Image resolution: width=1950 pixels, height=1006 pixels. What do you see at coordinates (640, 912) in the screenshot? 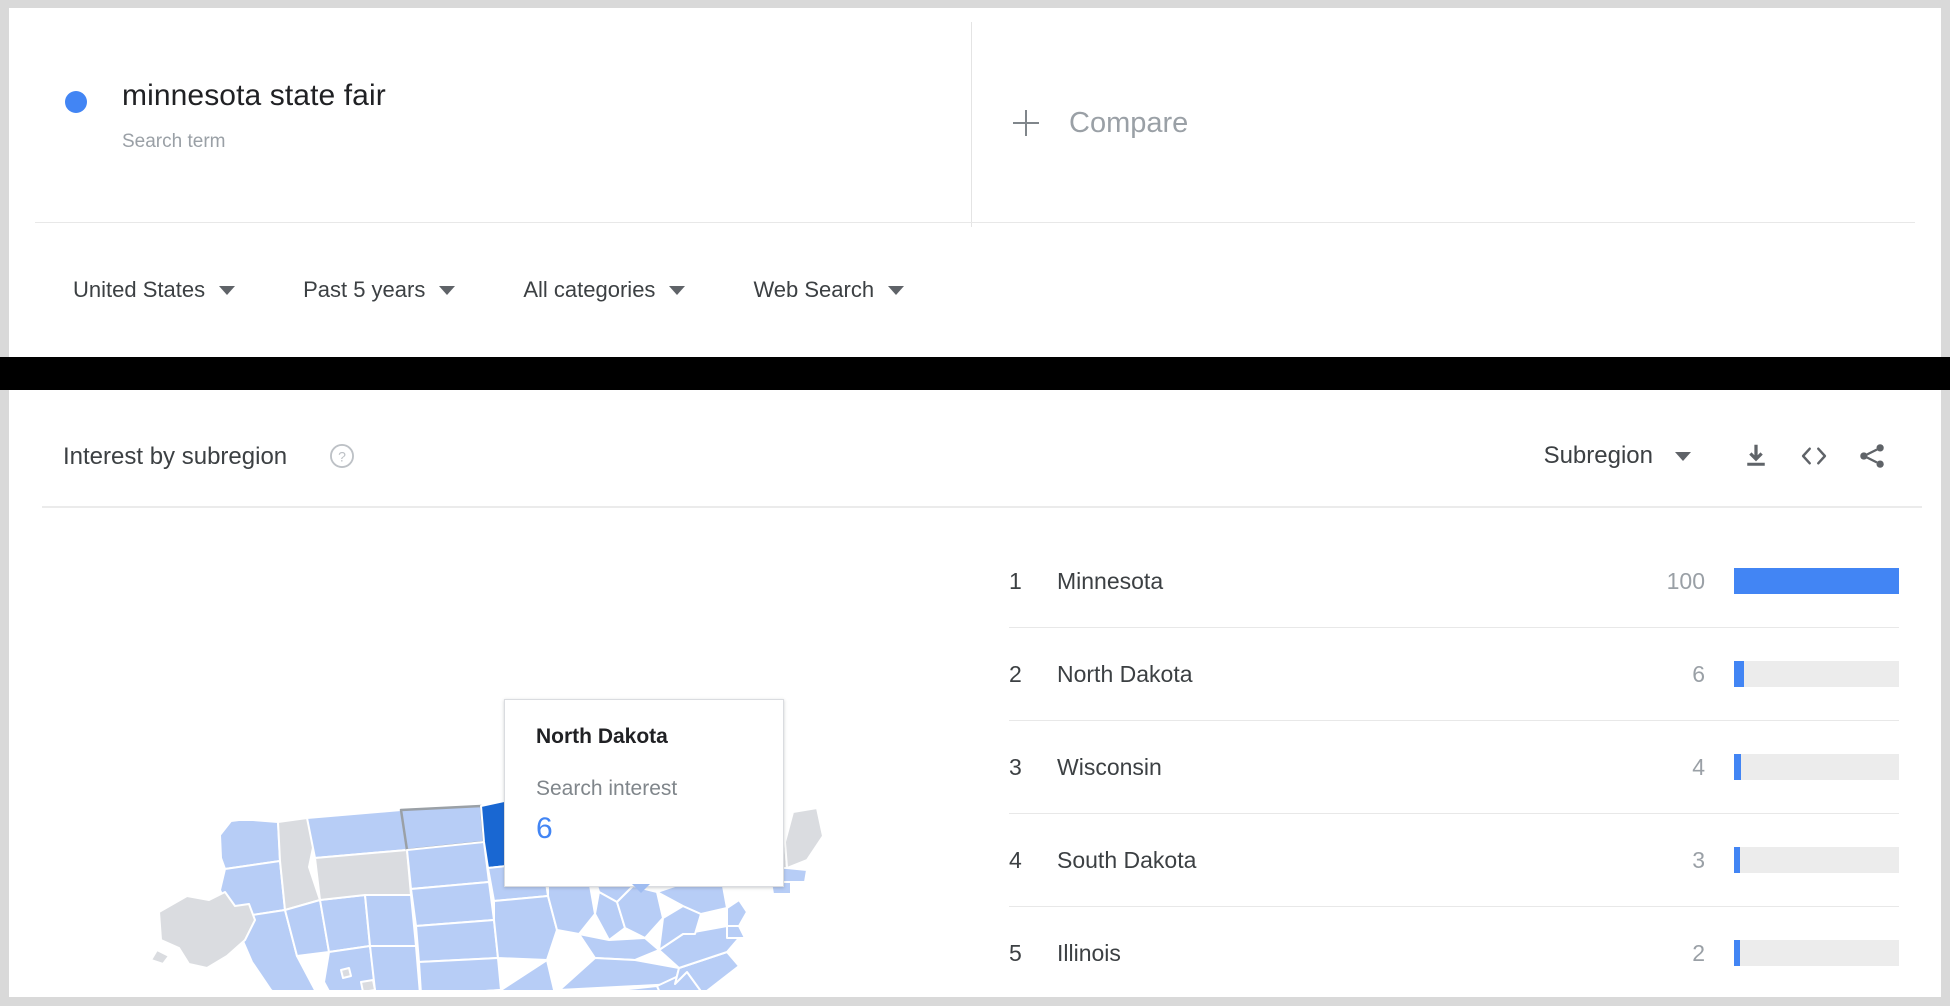
I see `state-ohio` at bounding box center [640, 912].